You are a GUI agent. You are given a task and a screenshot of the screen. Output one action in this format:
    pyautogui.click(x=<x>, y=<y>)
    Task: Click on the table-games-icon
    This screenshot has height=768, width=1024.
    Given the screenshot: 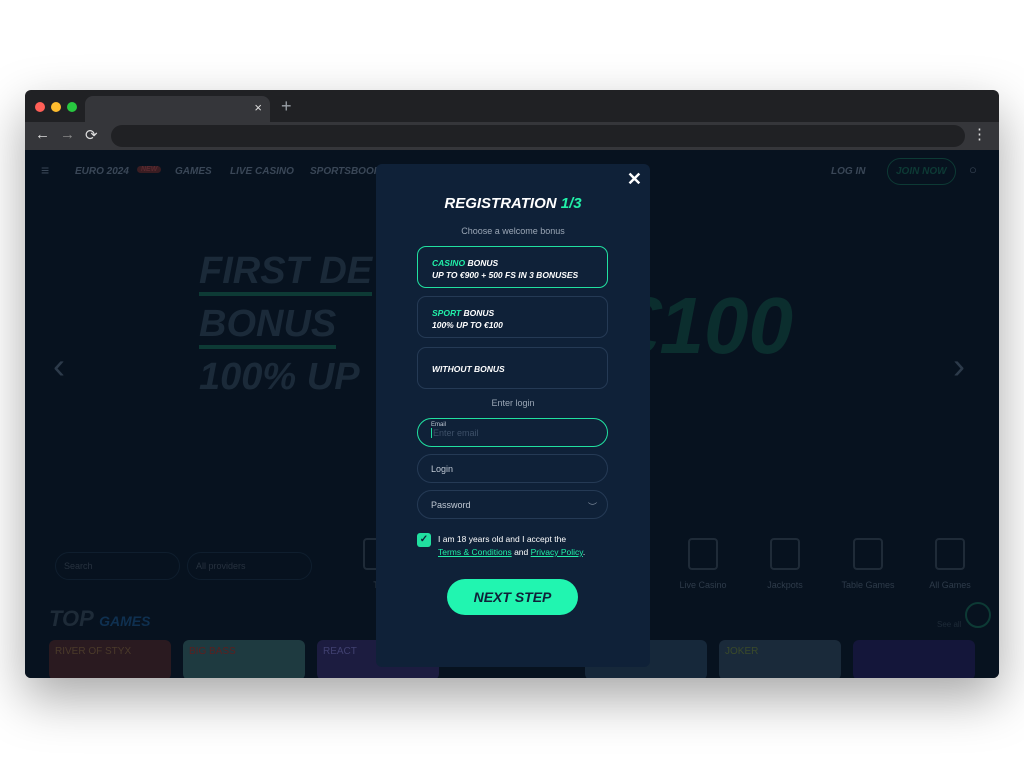 What is the action you would take?
    pyautogui.click(x=868, y=554)
    